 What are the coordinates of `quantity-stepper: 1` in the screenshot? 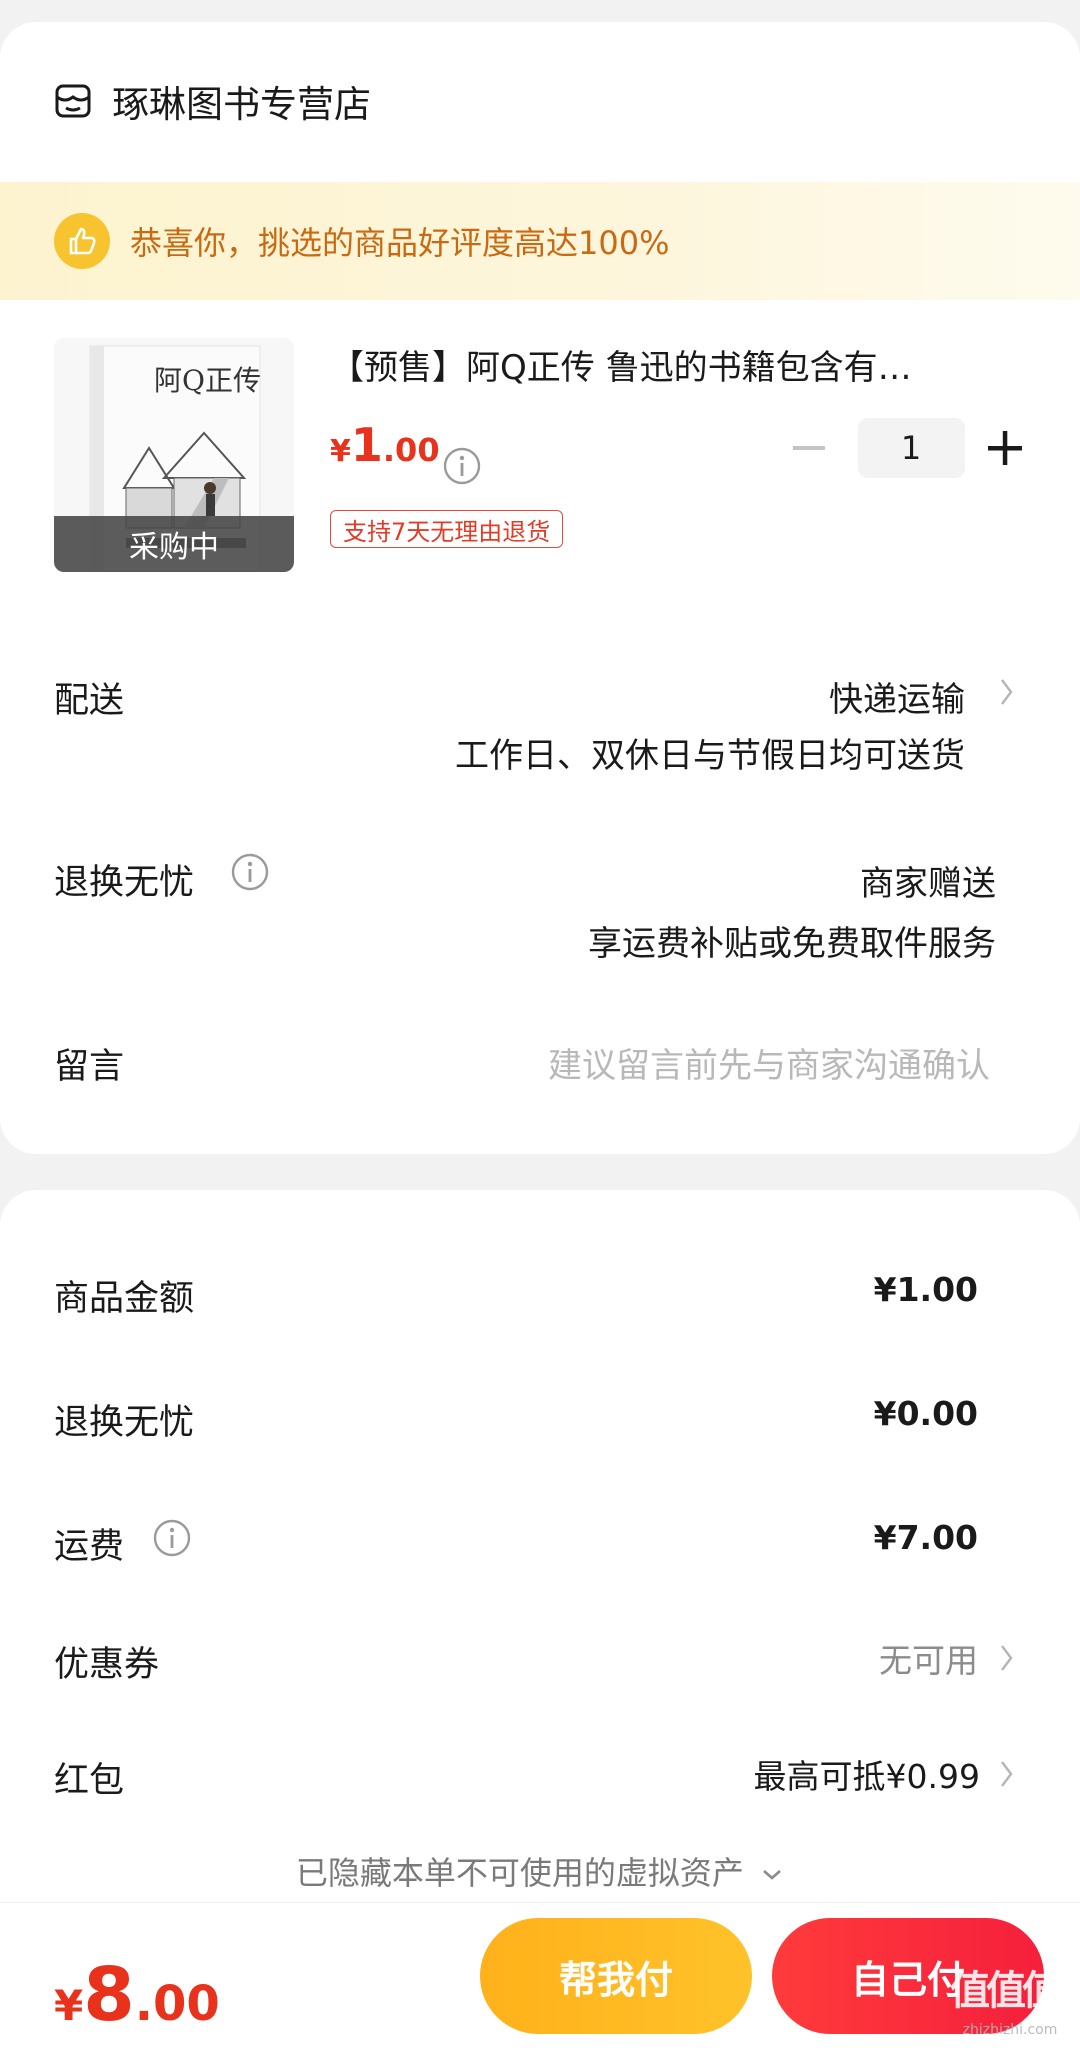 It's located at (907, 448).